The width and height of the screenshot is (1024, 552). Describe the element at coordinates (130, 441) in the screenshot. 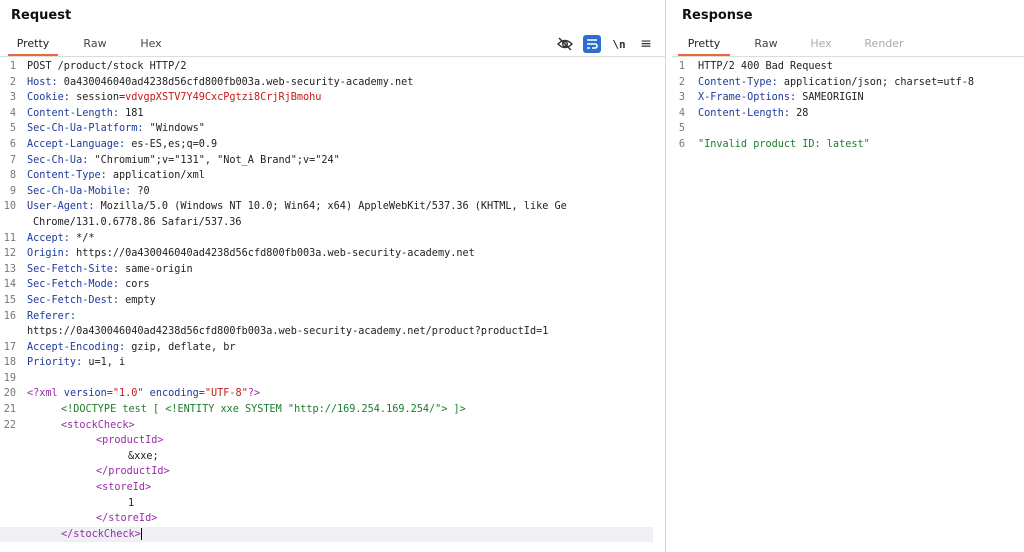

I see `code-line: <productId>` at that location.